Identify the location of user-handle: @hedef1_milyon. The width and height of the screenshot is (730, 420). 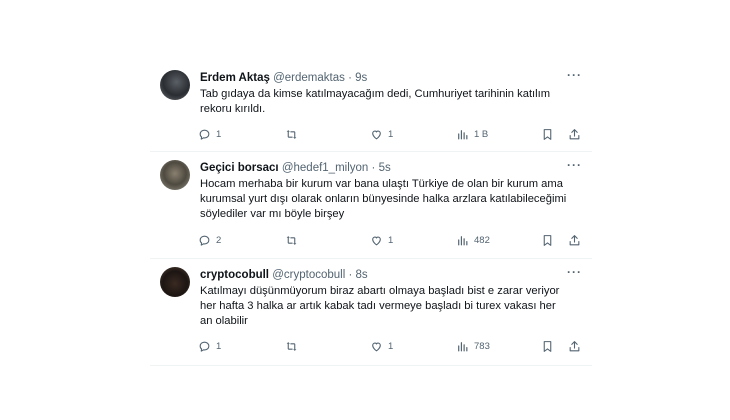
(325, 168).